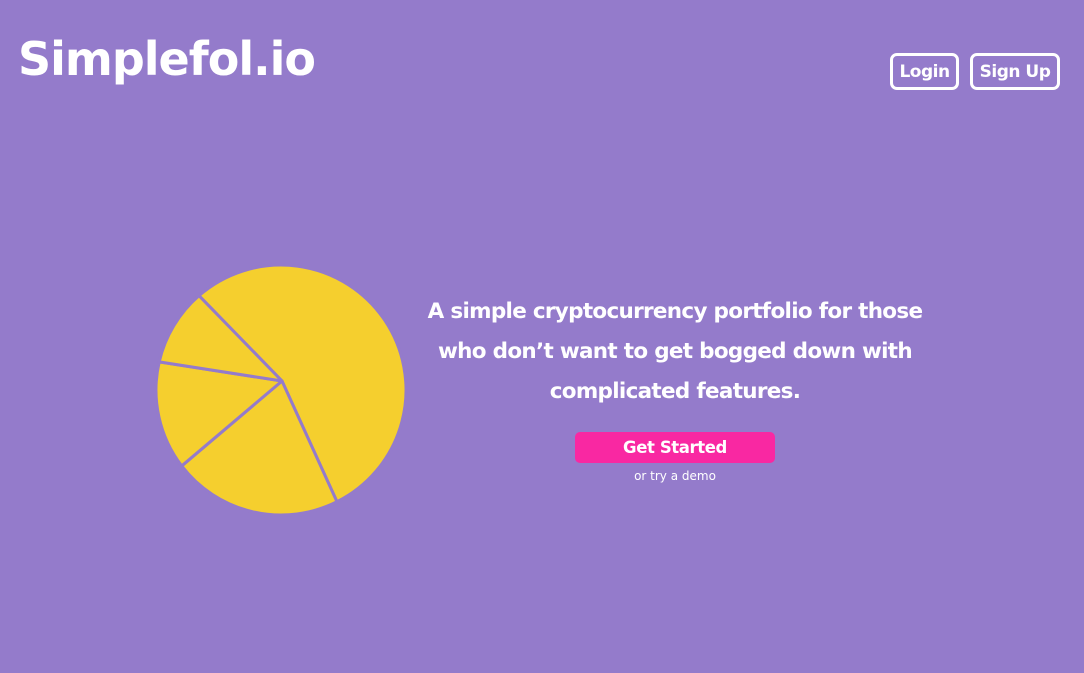  I want to click on brand-logo: Simplefol.io, so click(167, 59).